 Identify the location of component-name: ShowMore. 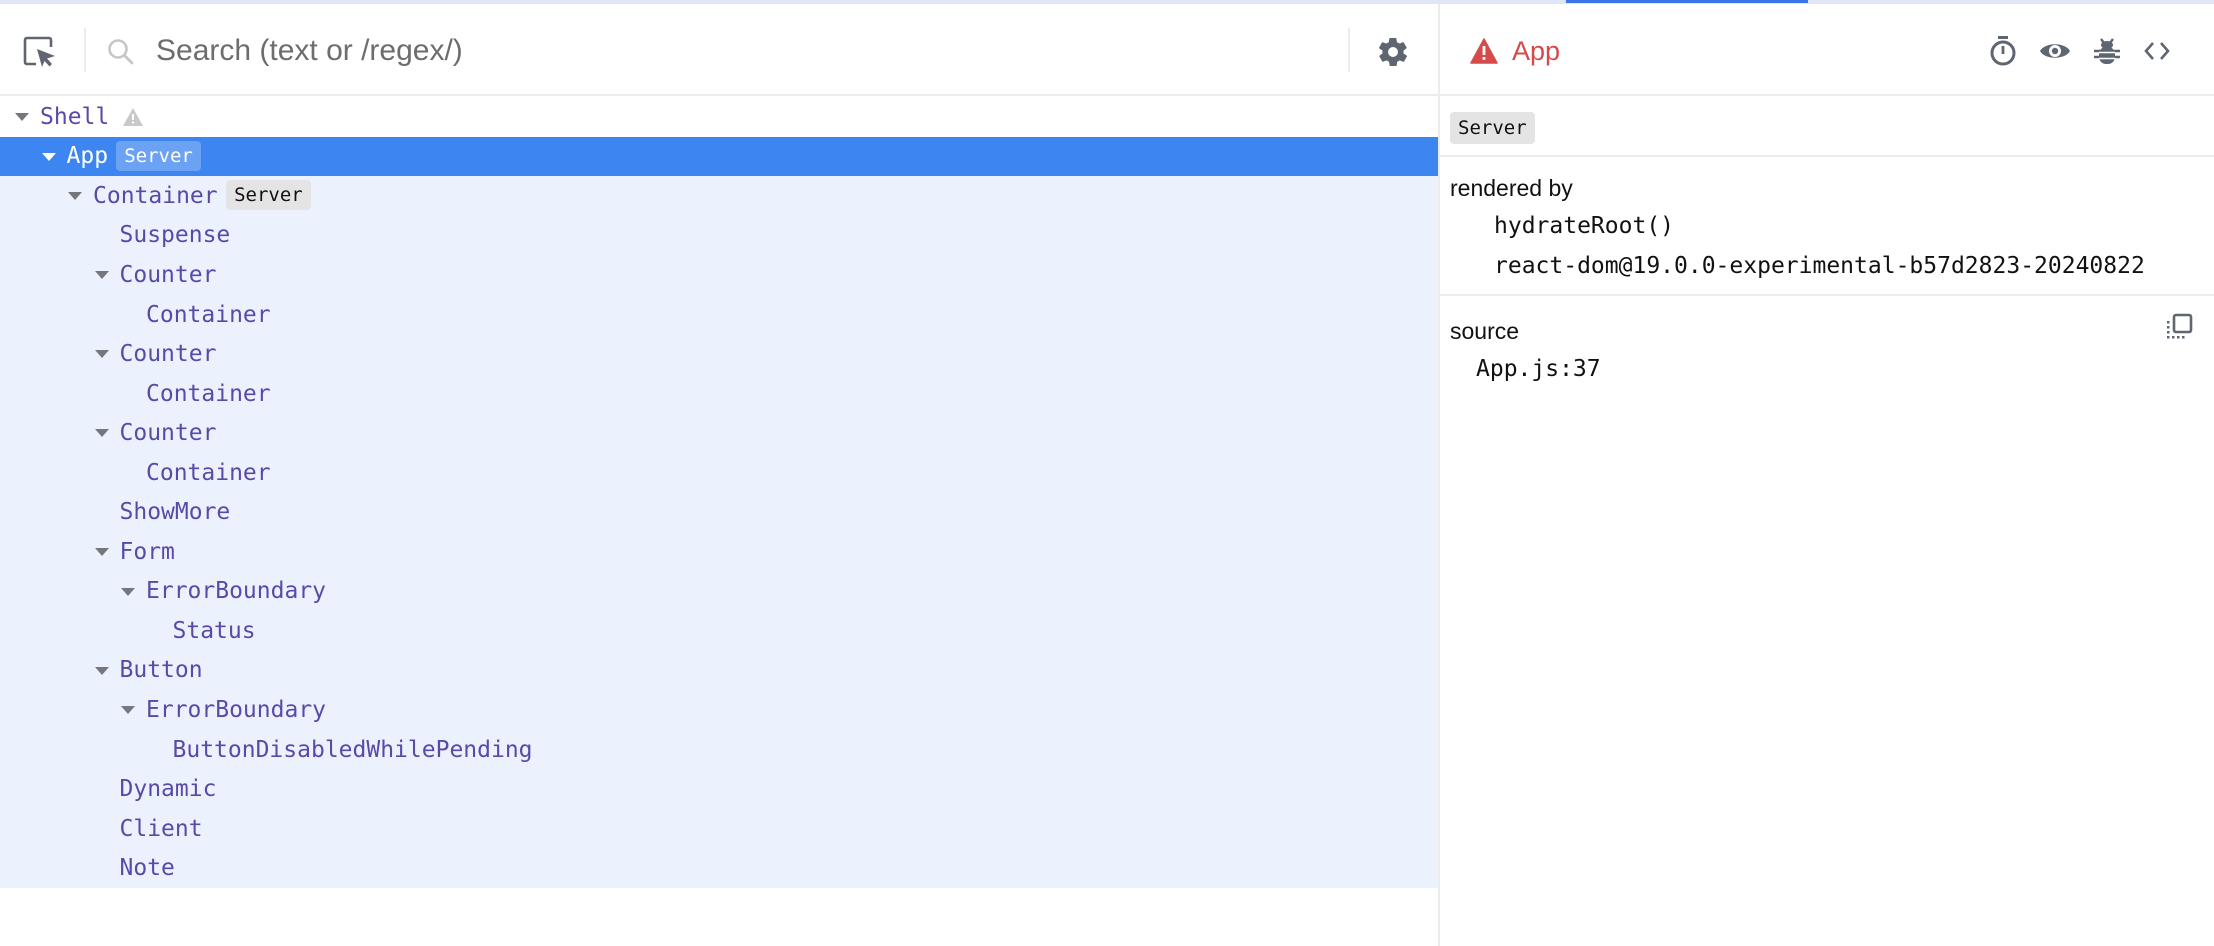
(175, 512).